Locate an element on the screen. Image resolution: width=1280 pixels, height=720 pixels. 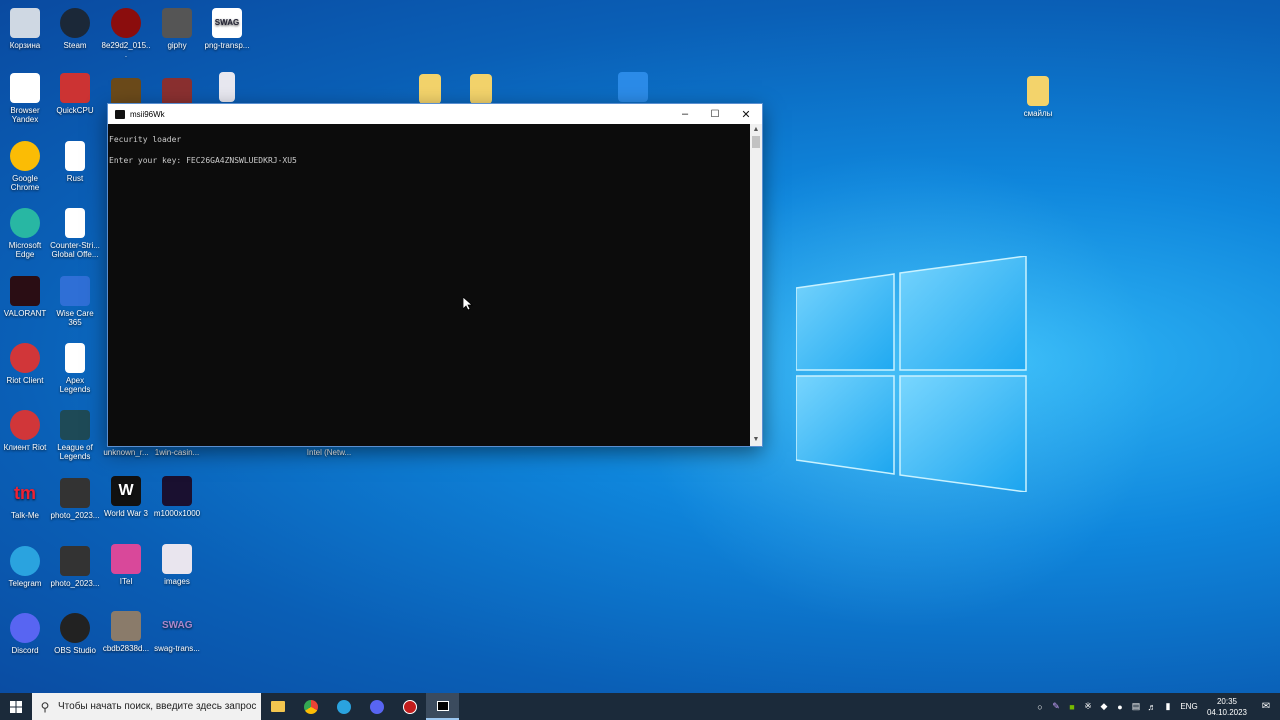
desktop-icon-telegram: Telegram is located at coordinates (25, 567).